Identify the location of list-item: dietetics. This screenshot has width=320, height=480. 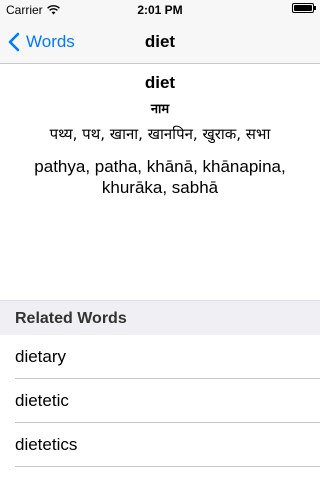
(160, 445).